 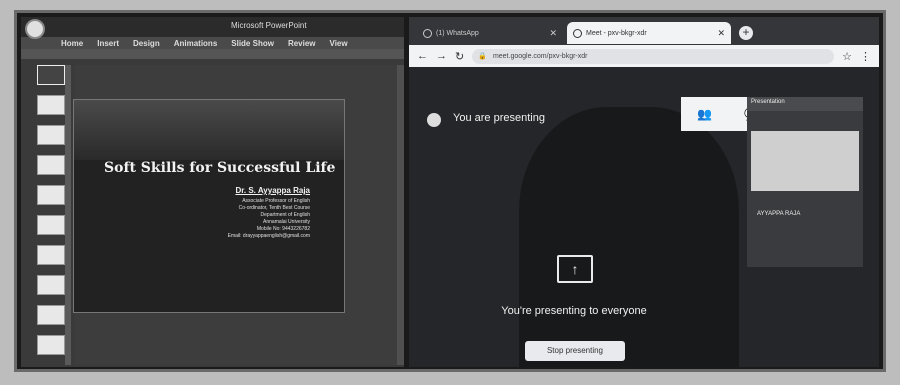 What do you see at coordinates (865, 56) in the screenshot?
I see `menu-icon: ⋮` at bounding box center [865, 56].